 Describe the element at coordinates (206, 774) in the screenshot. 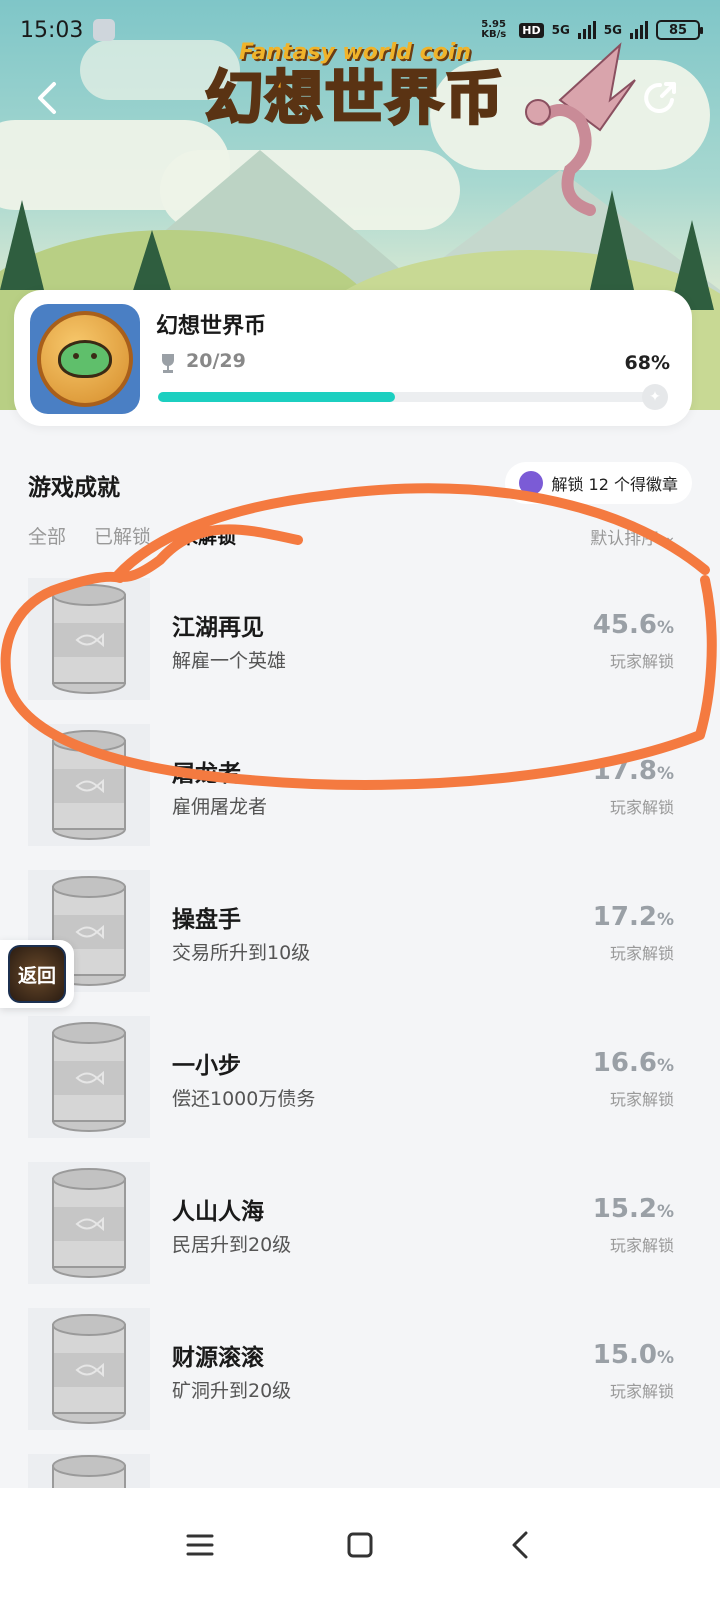

I see `achievement-name: 屠龙者` at that location.